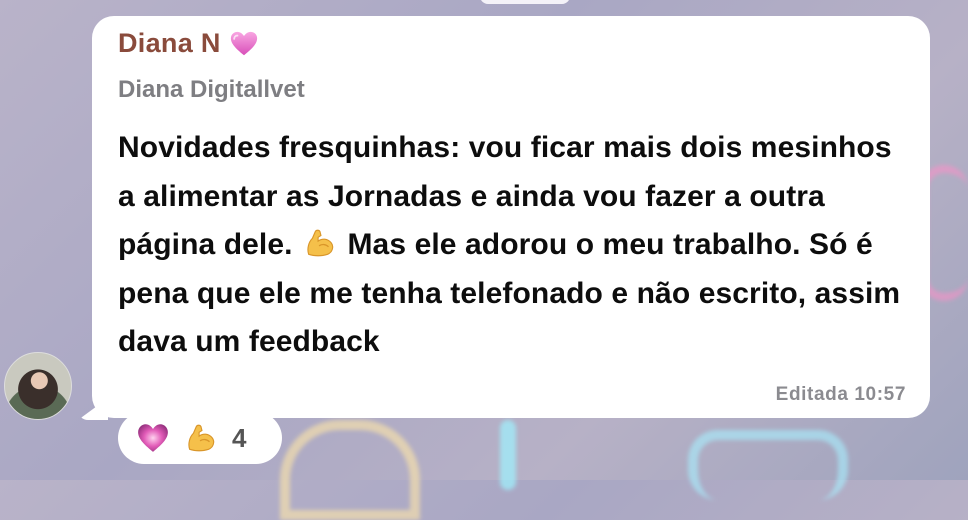  I want to click on reaction-count: 4, so click(239, 437).